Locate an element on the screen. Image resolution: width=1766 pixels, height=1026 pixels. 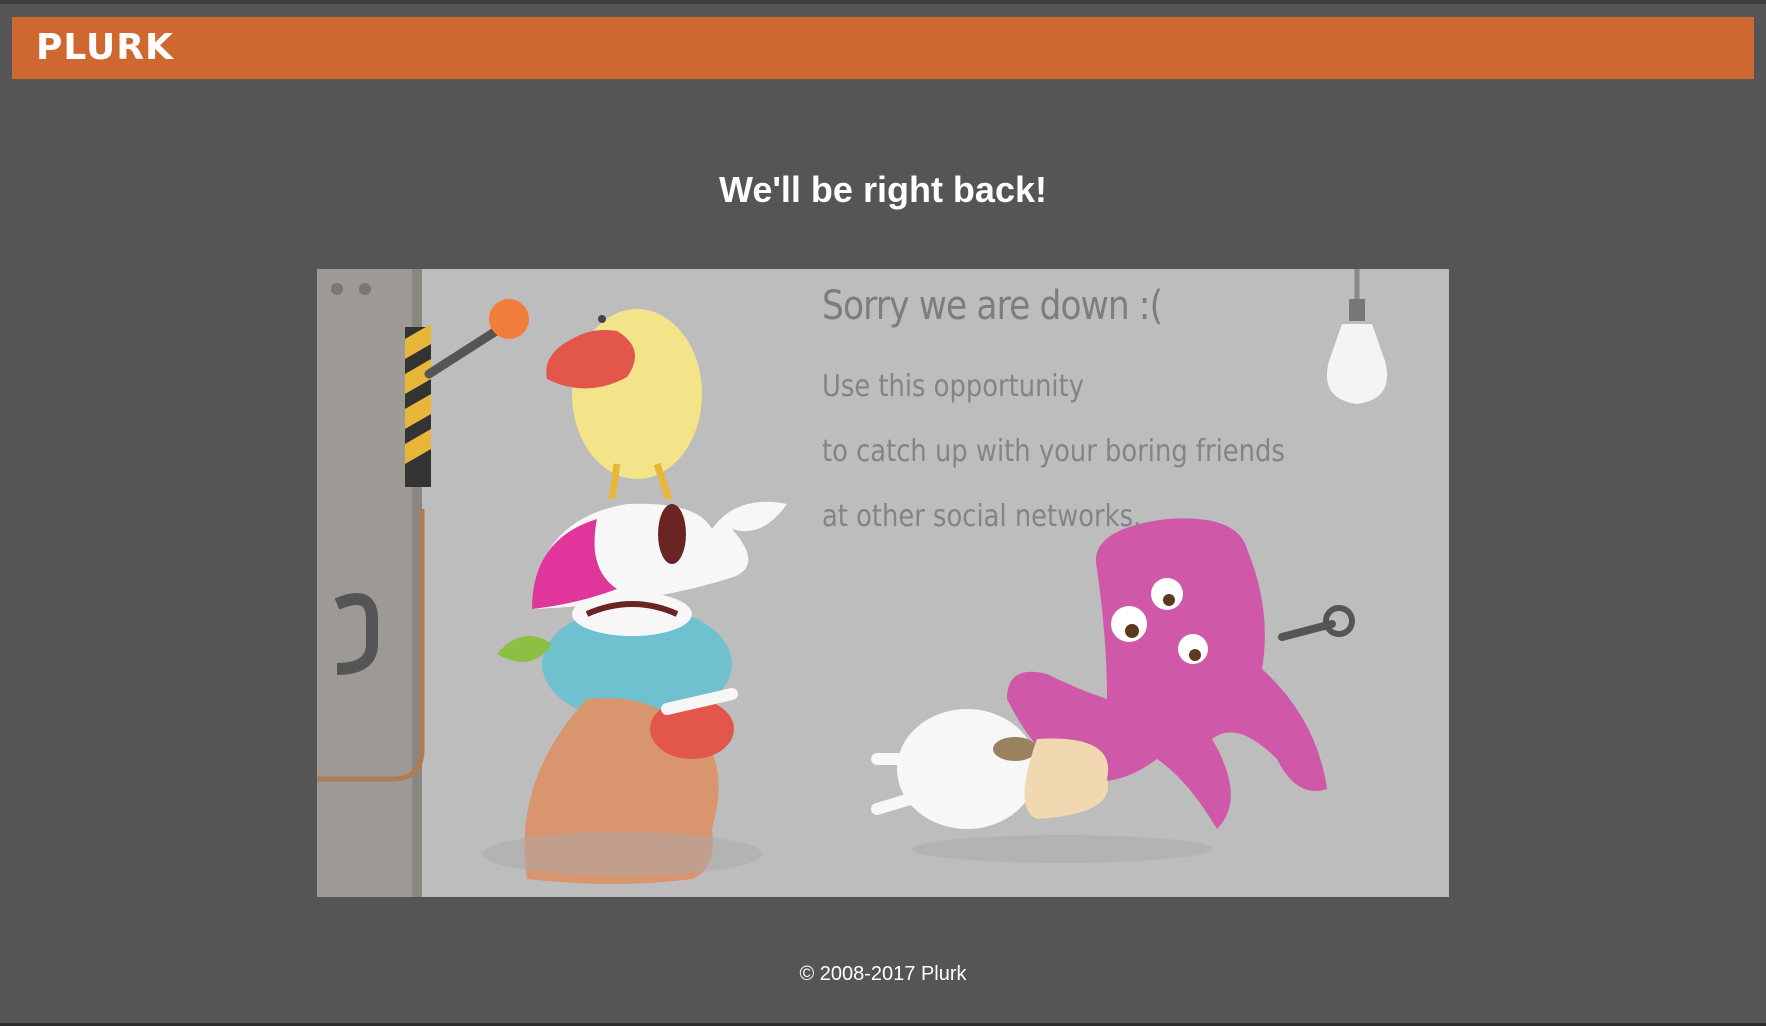
light-bulb is located at coordinates (1357, 364).